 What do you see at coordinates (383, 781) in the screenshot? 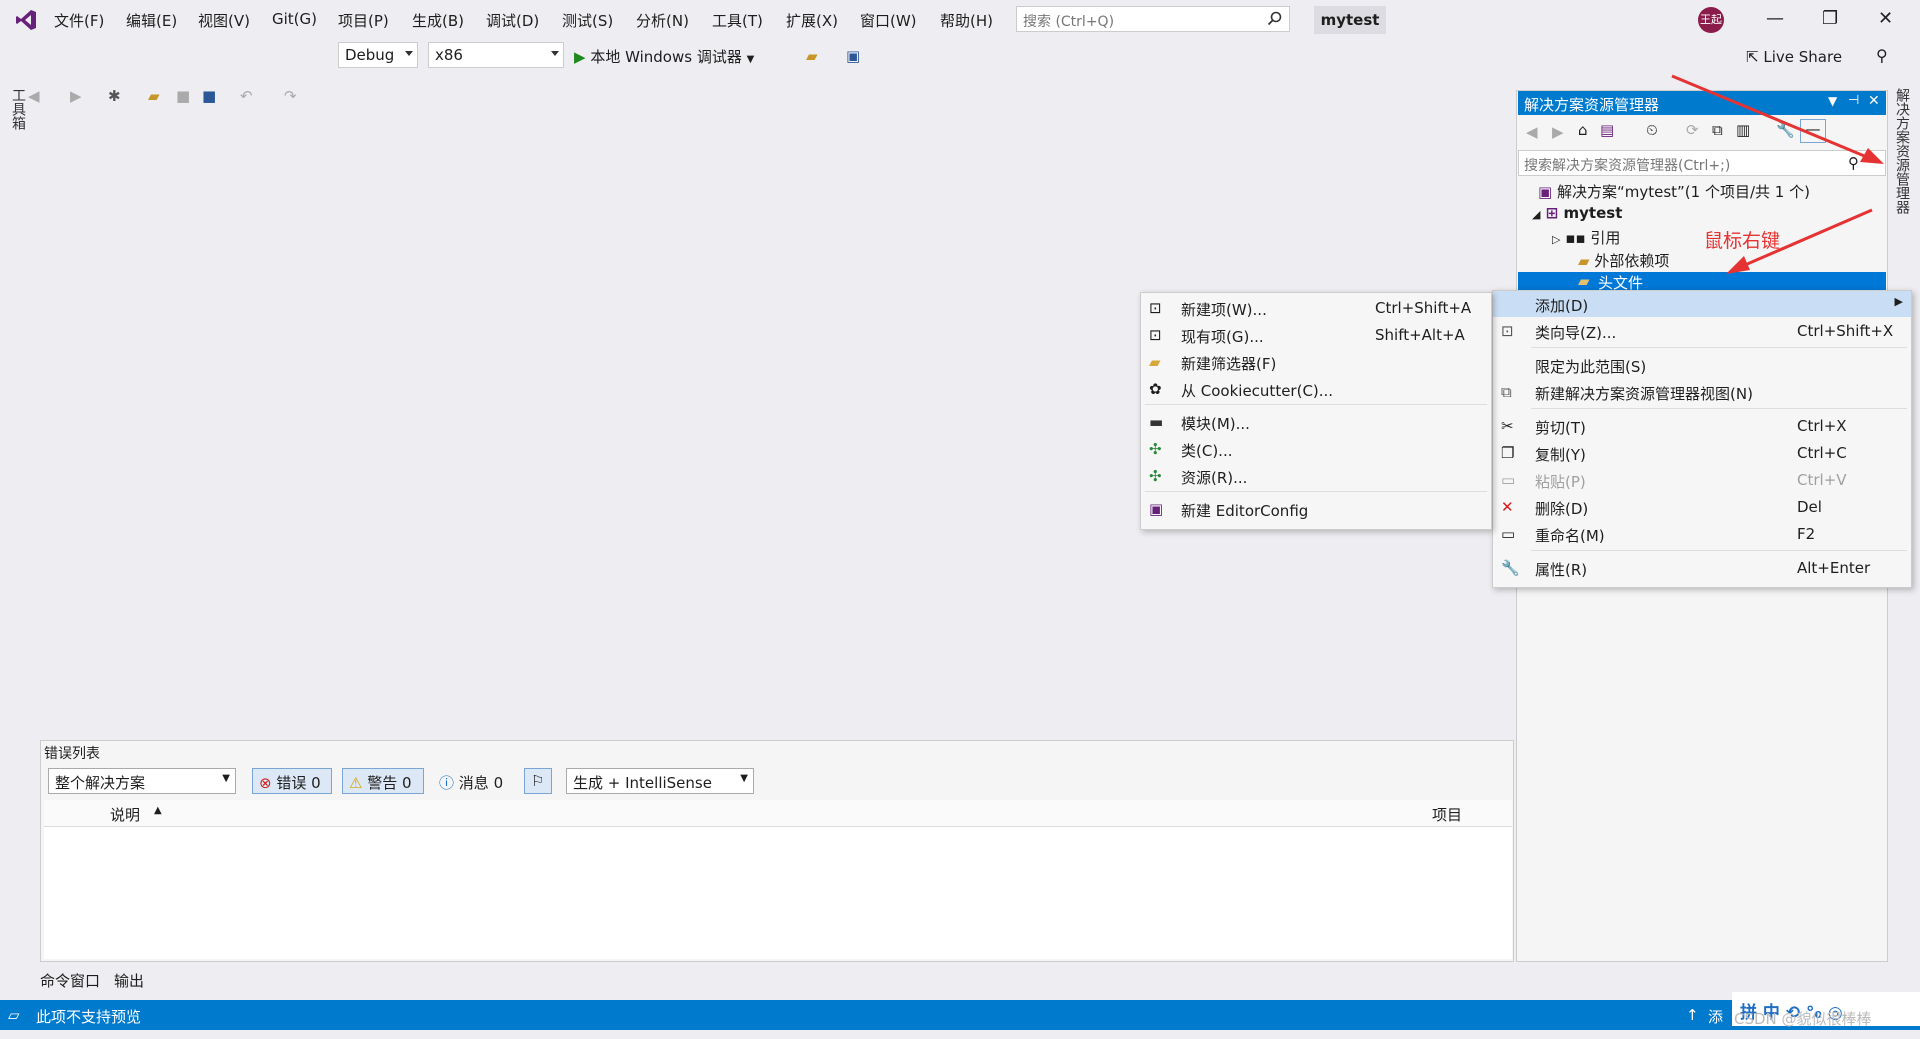
I see `warnings-filter-button: ⚠ 警告 0` at bounding box center [383, 781].